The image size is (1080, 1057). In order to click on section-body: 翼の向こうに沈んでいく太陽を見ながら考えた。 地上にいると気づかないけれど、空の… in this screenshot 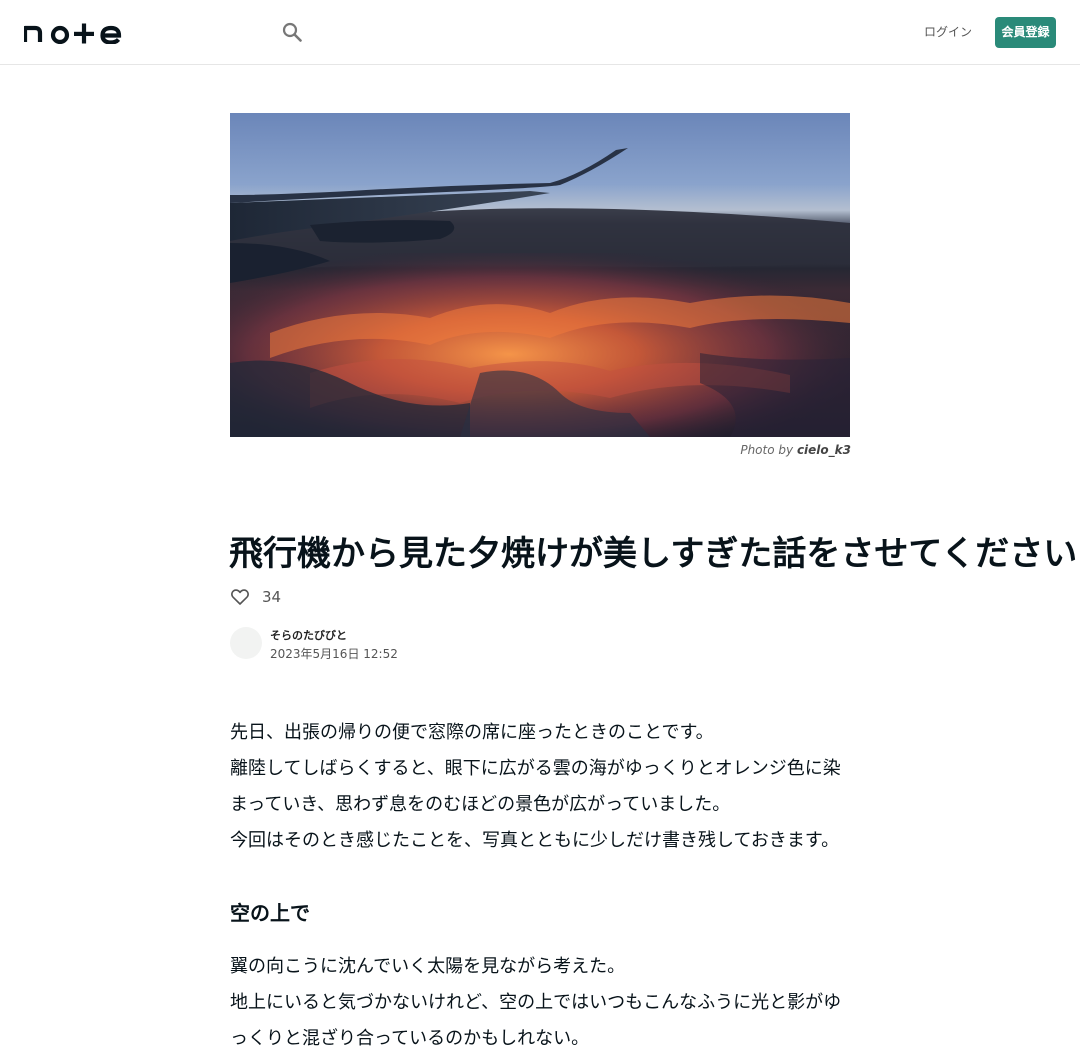, I will do `click(541, 1003)`.